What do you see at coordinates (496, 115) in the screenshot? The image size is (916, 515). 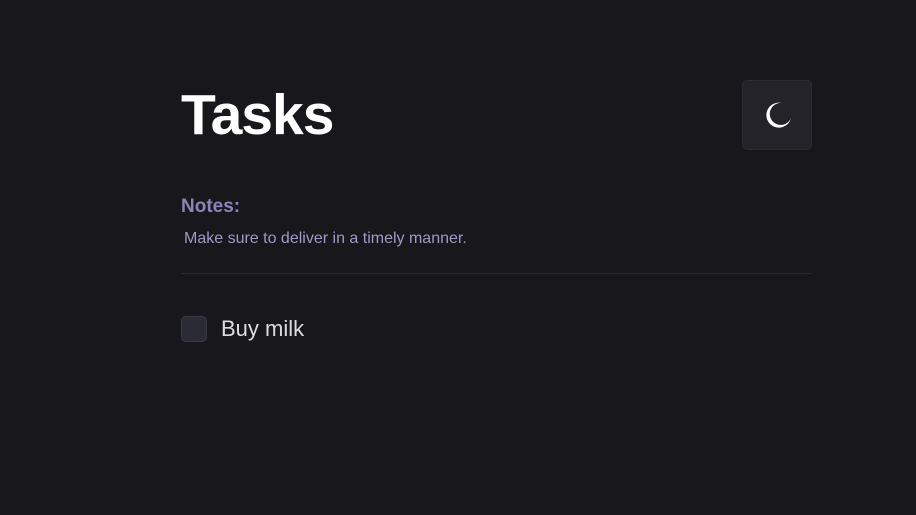 I see `header: Tasks` at bounding box center [496, 115].